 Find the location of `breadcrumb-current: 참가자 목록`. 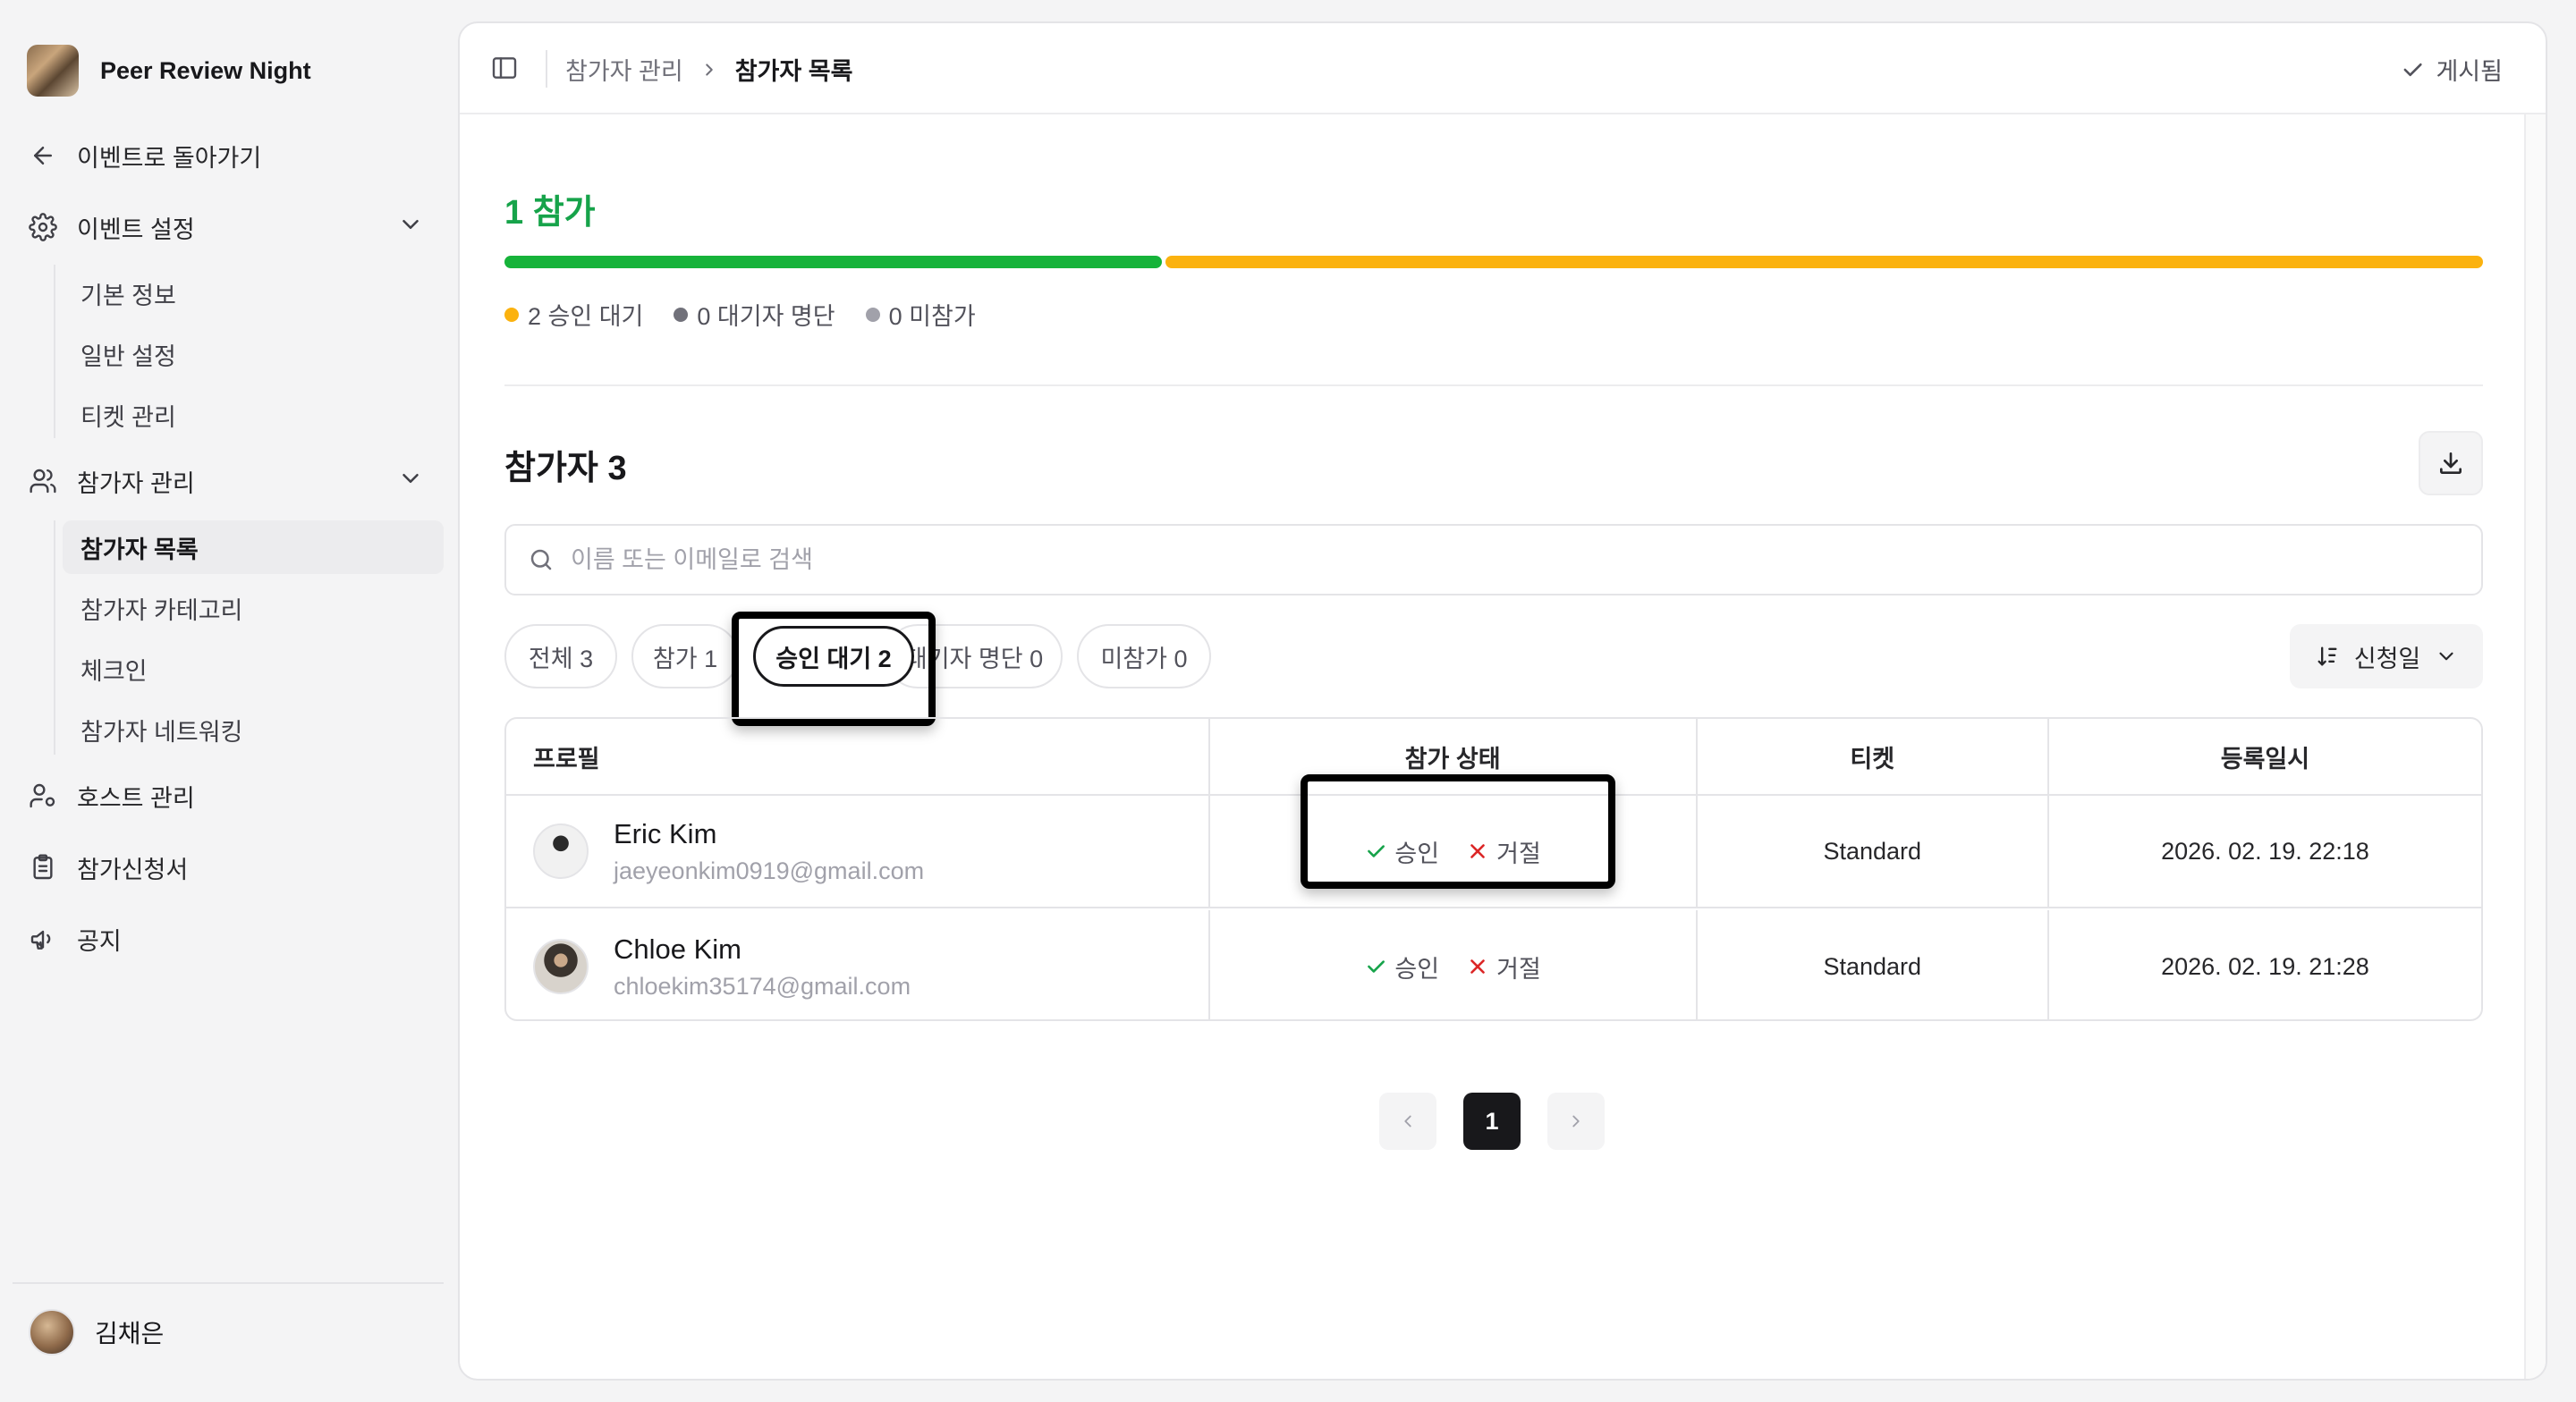

breadcrumb-current: 참가자 목록 is located at coordinates (793, 71).